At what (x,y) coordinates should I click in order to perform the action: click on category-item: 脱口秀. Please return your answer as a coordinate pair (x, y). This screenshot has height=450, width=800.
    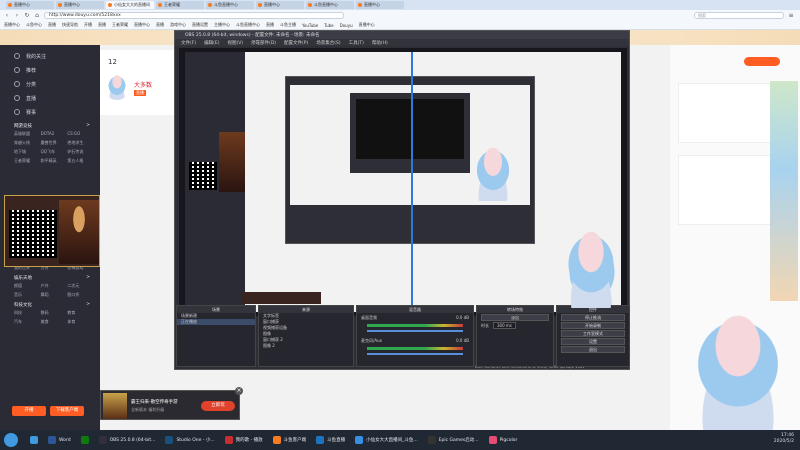
    Looking at the image, I should click on (80, 295).